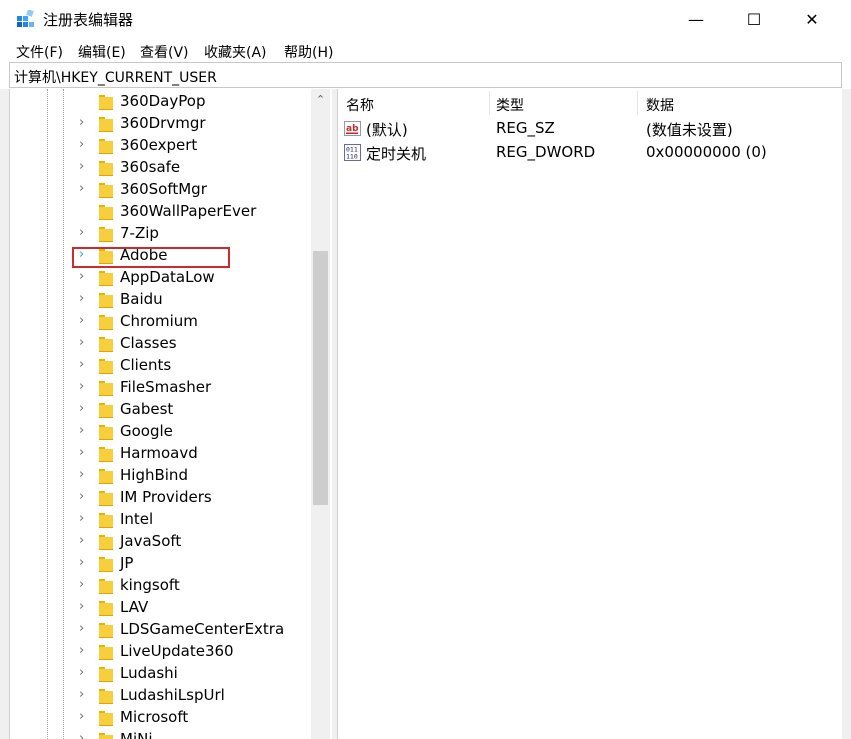 This screenshot has height=739, width=851. Describe the element at coordinates (160, 124) in the screenshot. I see `tree-item-360drvmgr: › 360Drvmgr` at that location.